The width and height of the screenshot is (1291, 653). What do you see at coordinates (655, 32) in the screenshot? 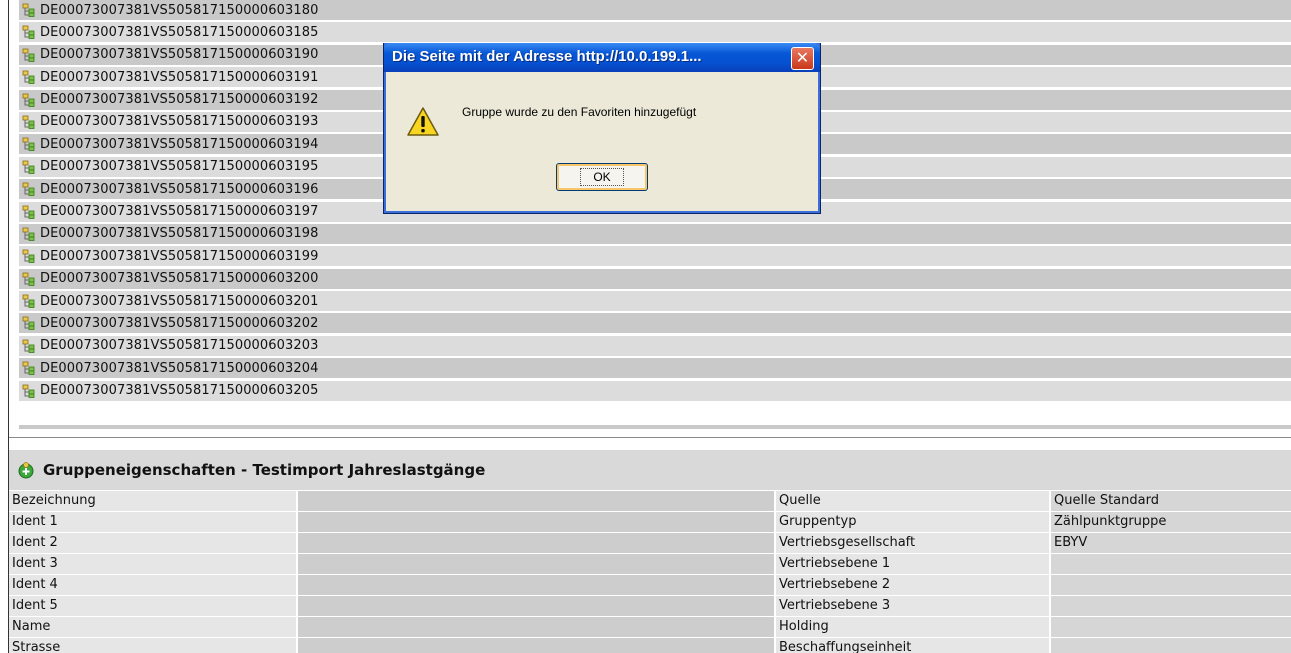
I see `tree-row: DE00073007381VS505817150000603185` at bounding box center [655, 32].